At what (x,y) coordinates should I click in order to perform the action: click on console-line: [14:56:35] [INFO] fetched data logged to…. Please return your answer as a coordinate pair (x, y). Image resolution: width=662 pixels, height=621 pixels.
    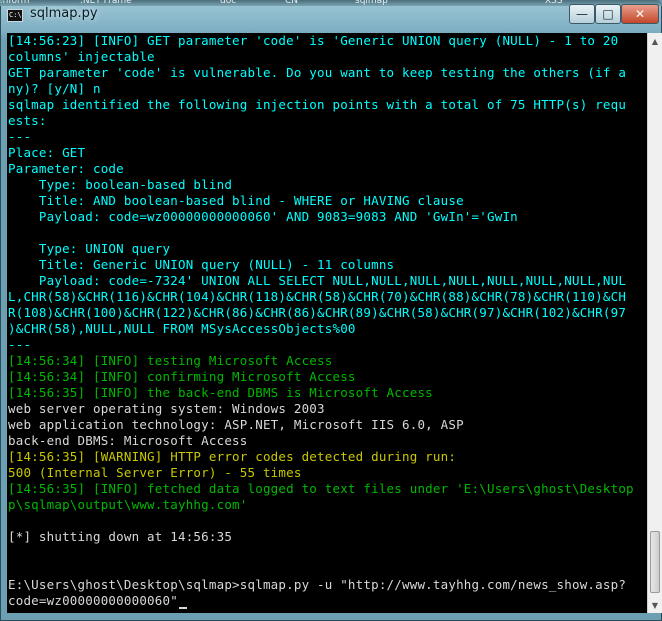
    Looking at the image, I should click on (321, 488).